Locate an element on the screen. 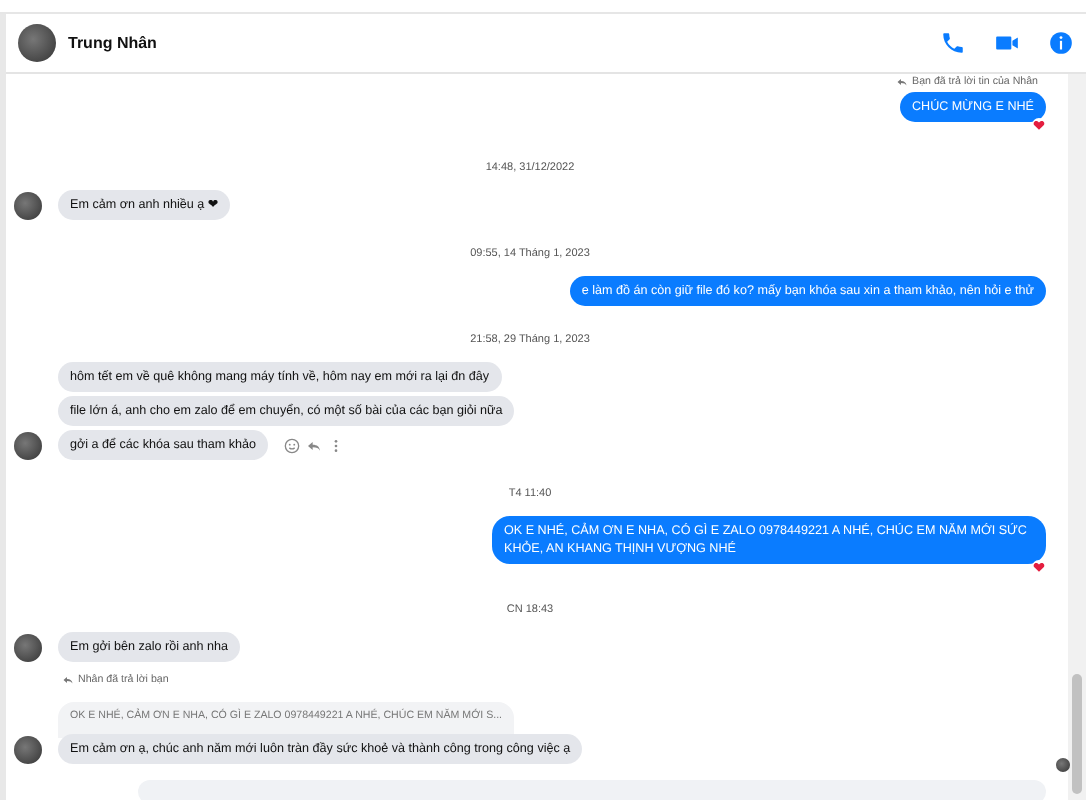 The image size is (1086, 800). smiley-icon is located at coordinates (292, 445).